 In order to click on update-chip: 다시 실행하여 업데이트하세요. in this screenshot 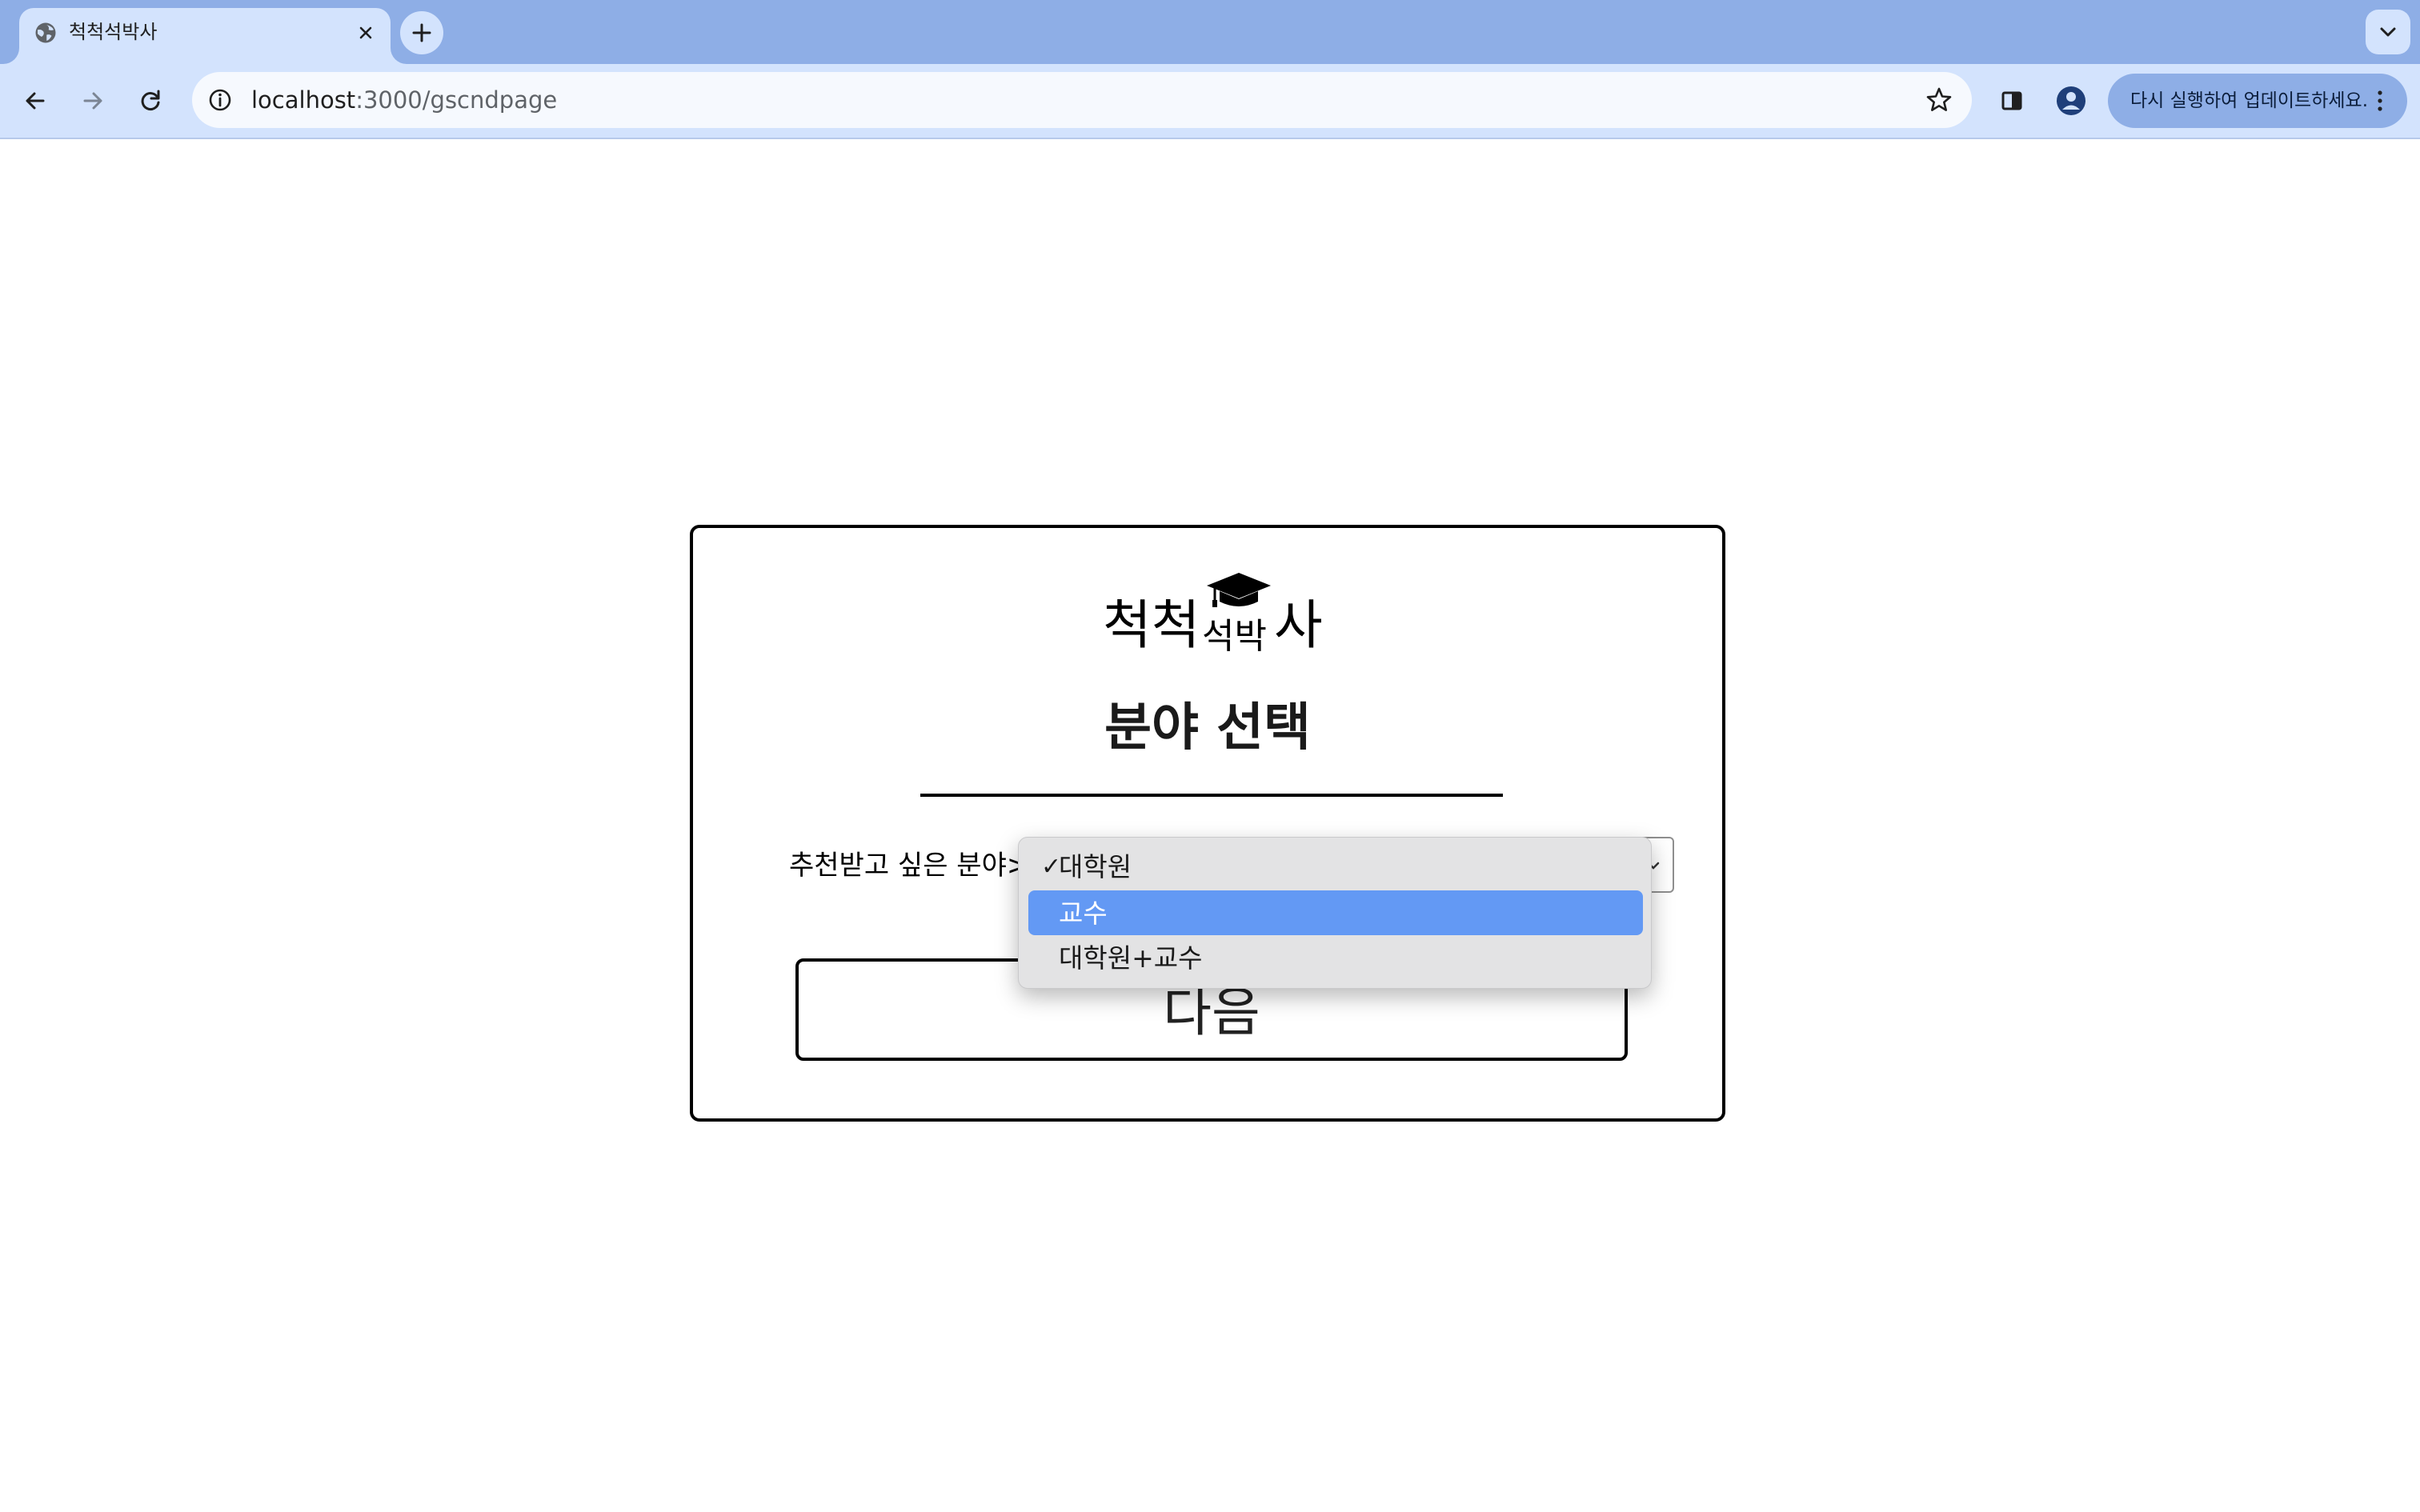, I will do `click(2257, 101)`.